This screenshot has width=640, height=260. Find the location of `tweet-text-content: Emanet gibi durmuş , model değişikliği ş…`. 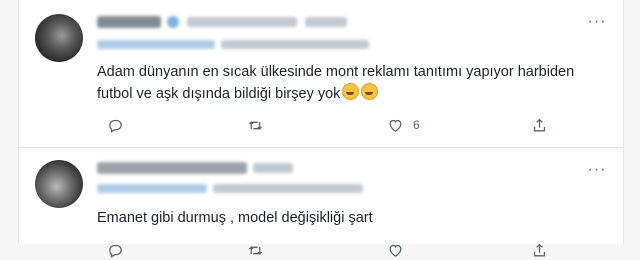

tweet-text-content: Emanet gibi durmuş , model değişikliği ş… is located at coordinates (235, 218).